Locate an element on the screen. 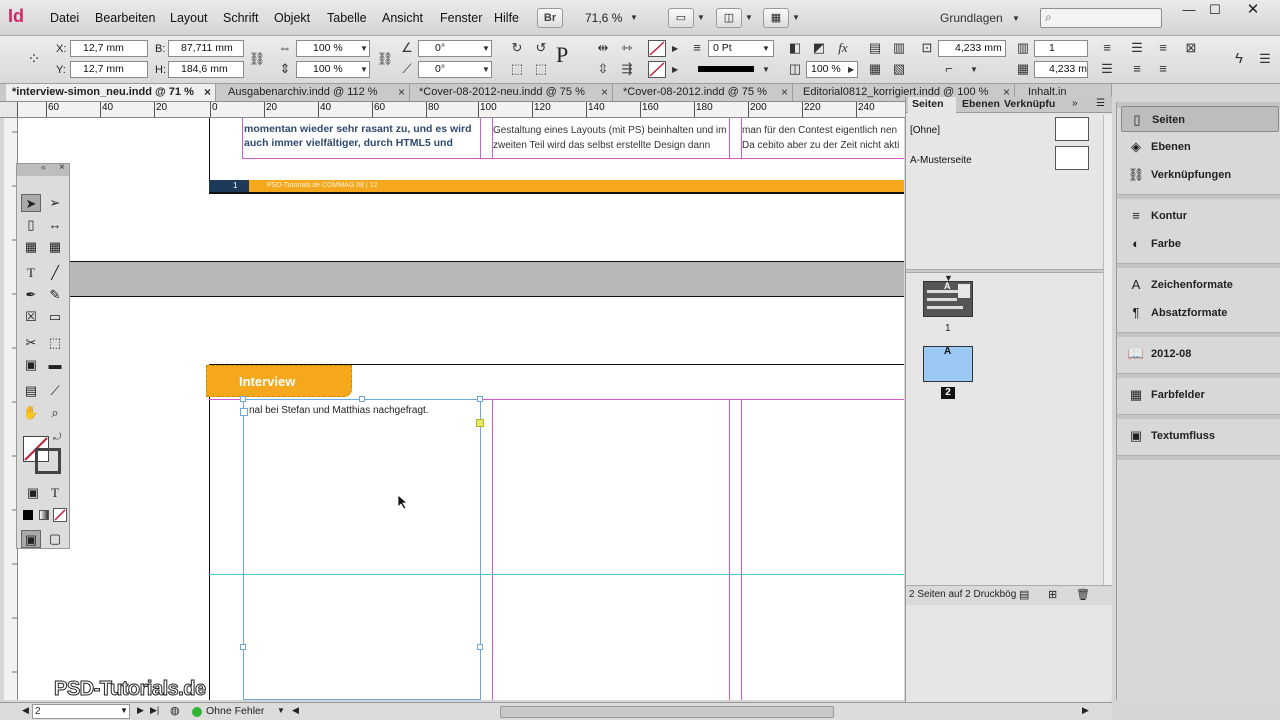 This screenshot has width=1280, height=720. corner-dropdown-icon: ▼ is located at coordinates (974, 69).